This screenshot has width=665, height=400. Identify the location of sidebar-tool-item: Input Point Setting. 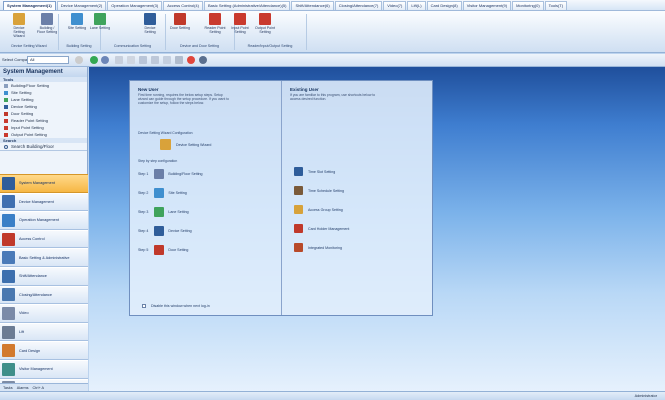
(43, 127).